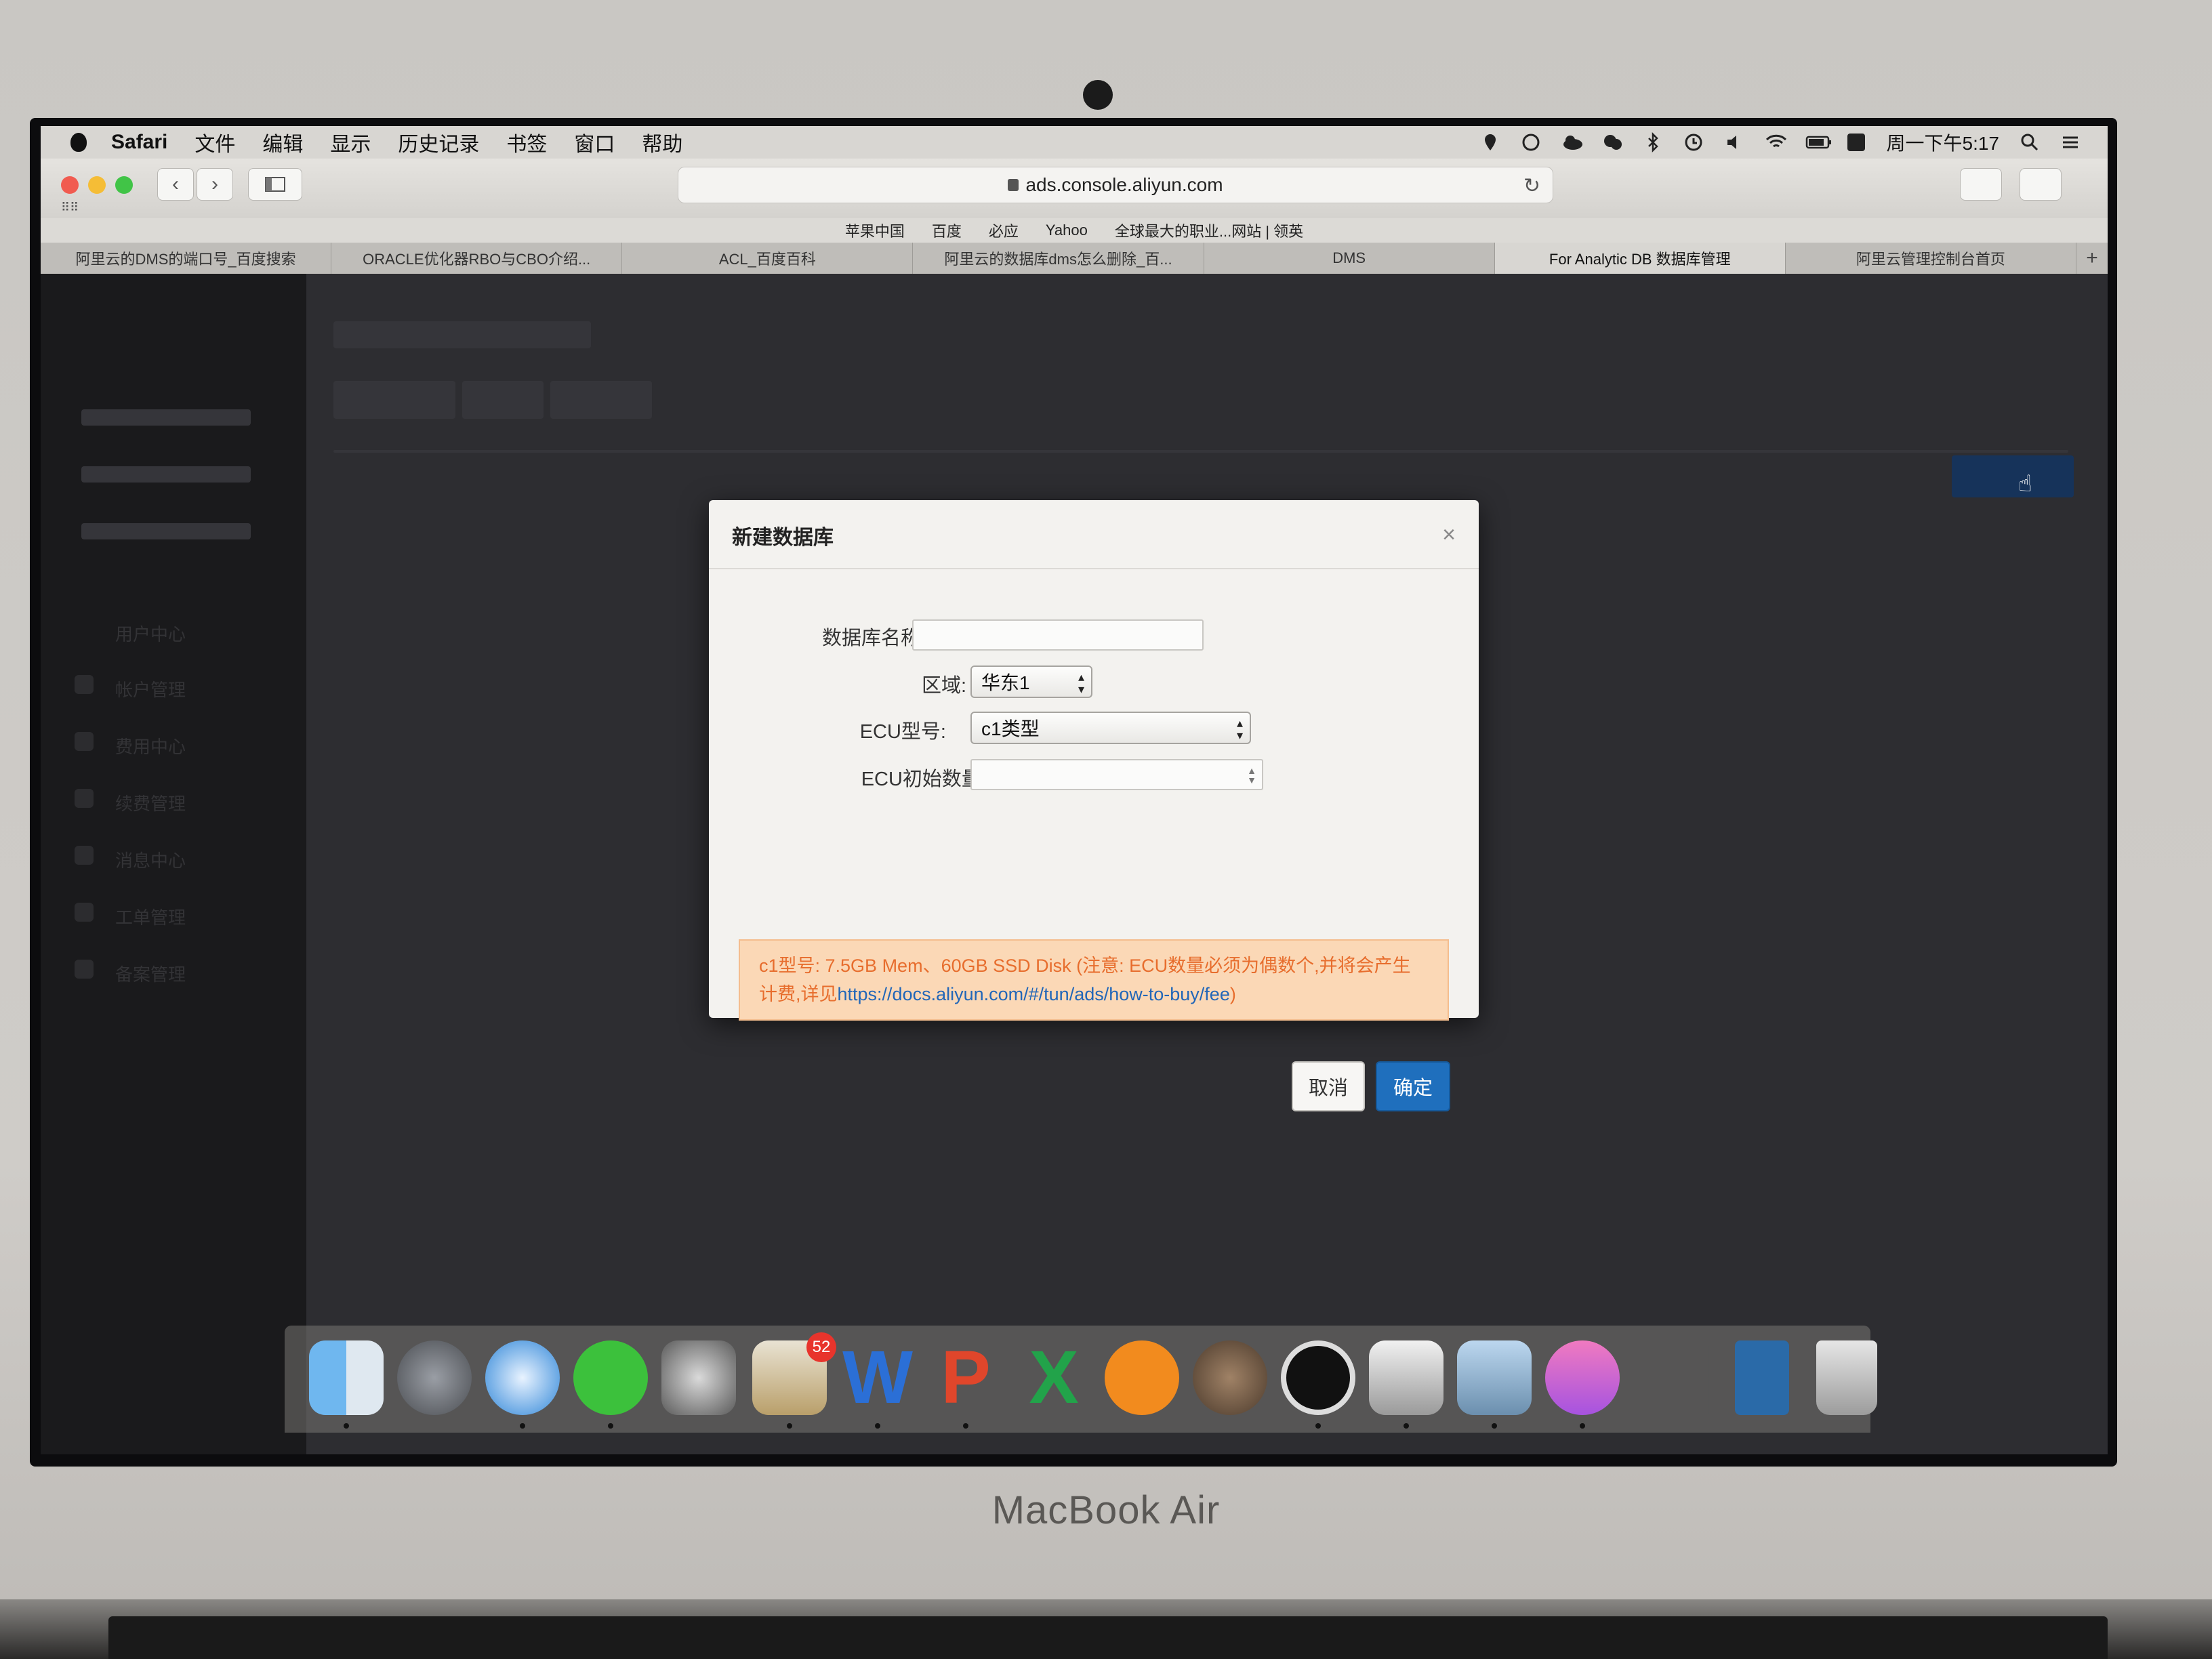 The width and height of the screenshot is (2212, 1659). I want to click on db-name-label: 数据库名称:, so click(873, 639).